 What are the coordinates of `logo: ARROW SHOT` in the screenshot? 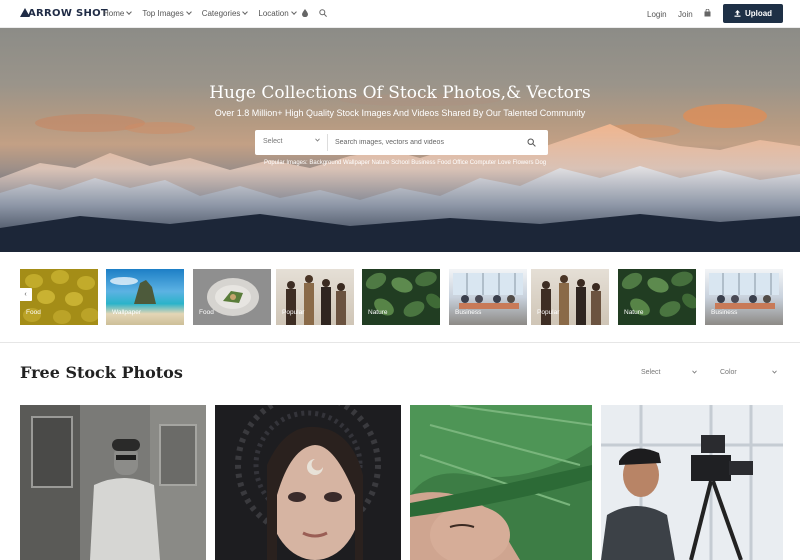 It's located at (64, 13).